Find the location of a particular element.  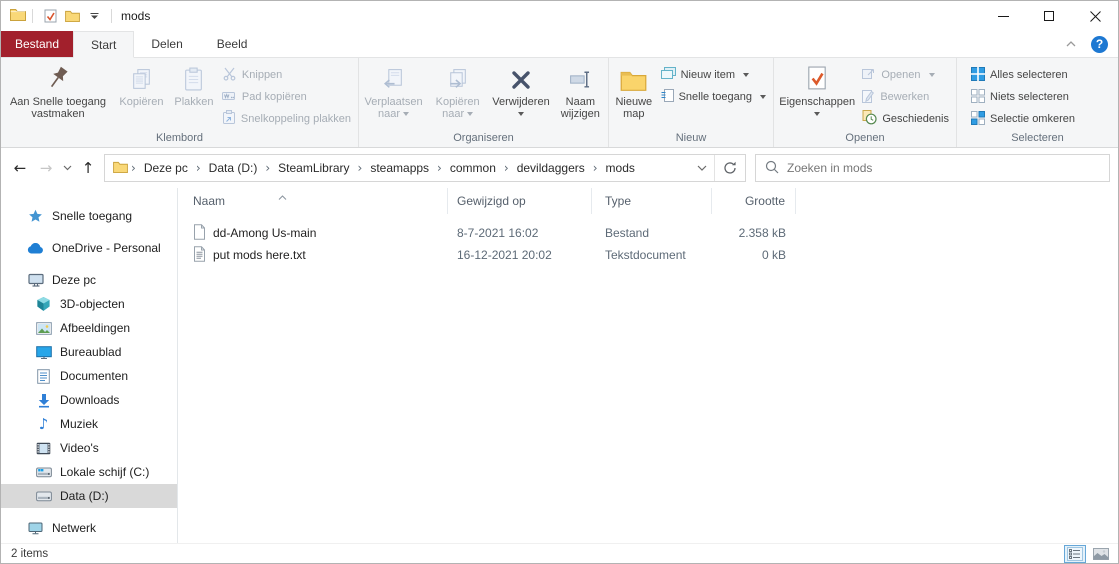

column-header-name: Naam is located at coordinates (313, 201).